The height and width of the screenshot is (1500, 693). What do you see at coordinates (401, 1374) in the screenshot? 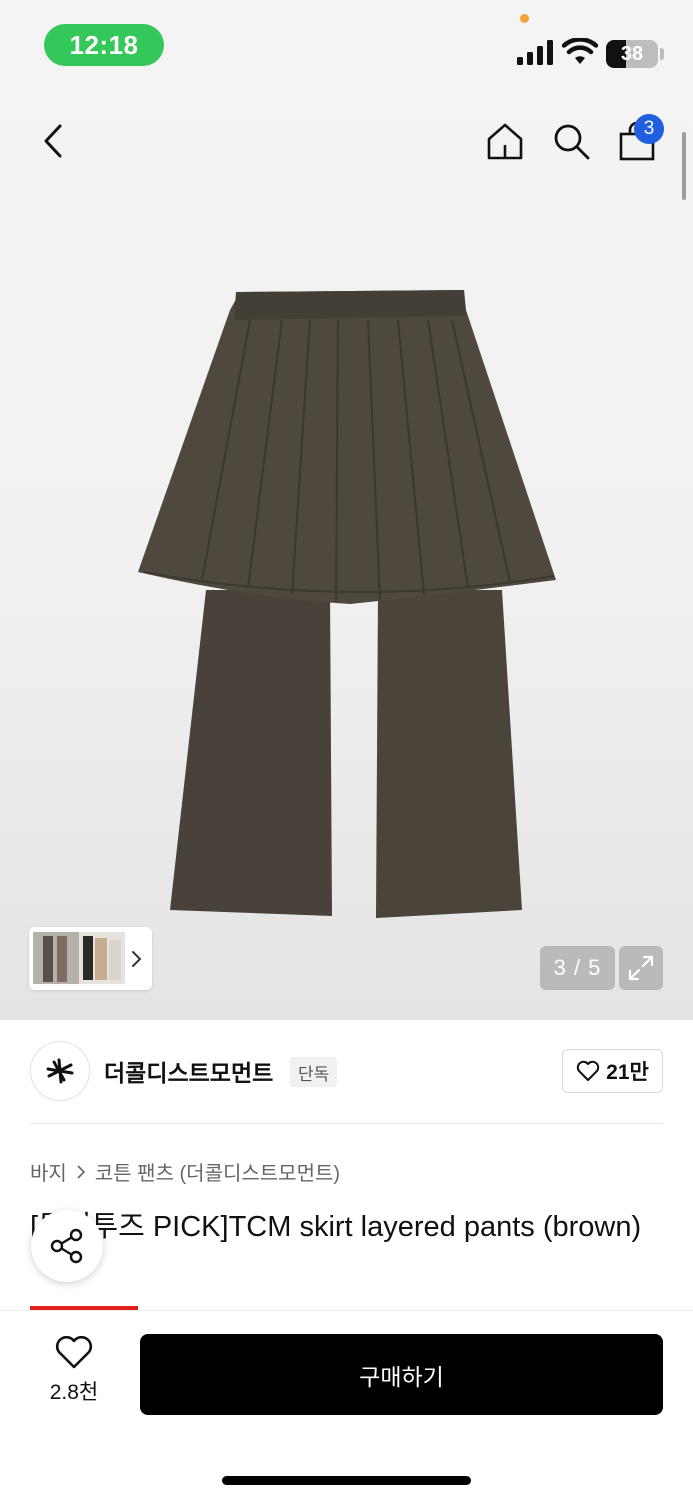
I see `buy-button: 구매하기` at bounding box center [401, 1374].